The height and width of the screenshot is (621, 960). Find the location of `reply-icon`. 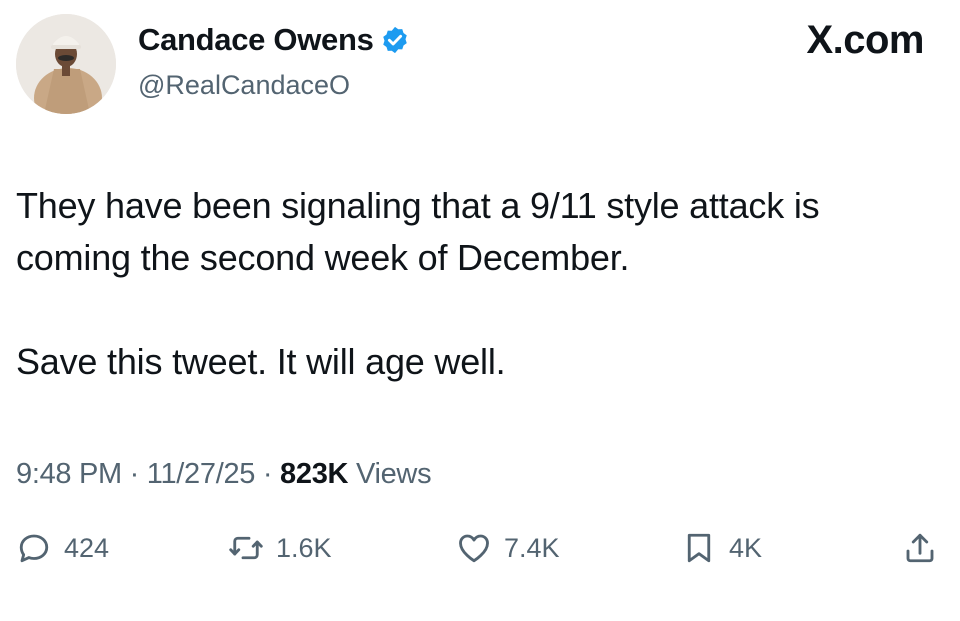

reply-icon is located at coordinates (34, 548).